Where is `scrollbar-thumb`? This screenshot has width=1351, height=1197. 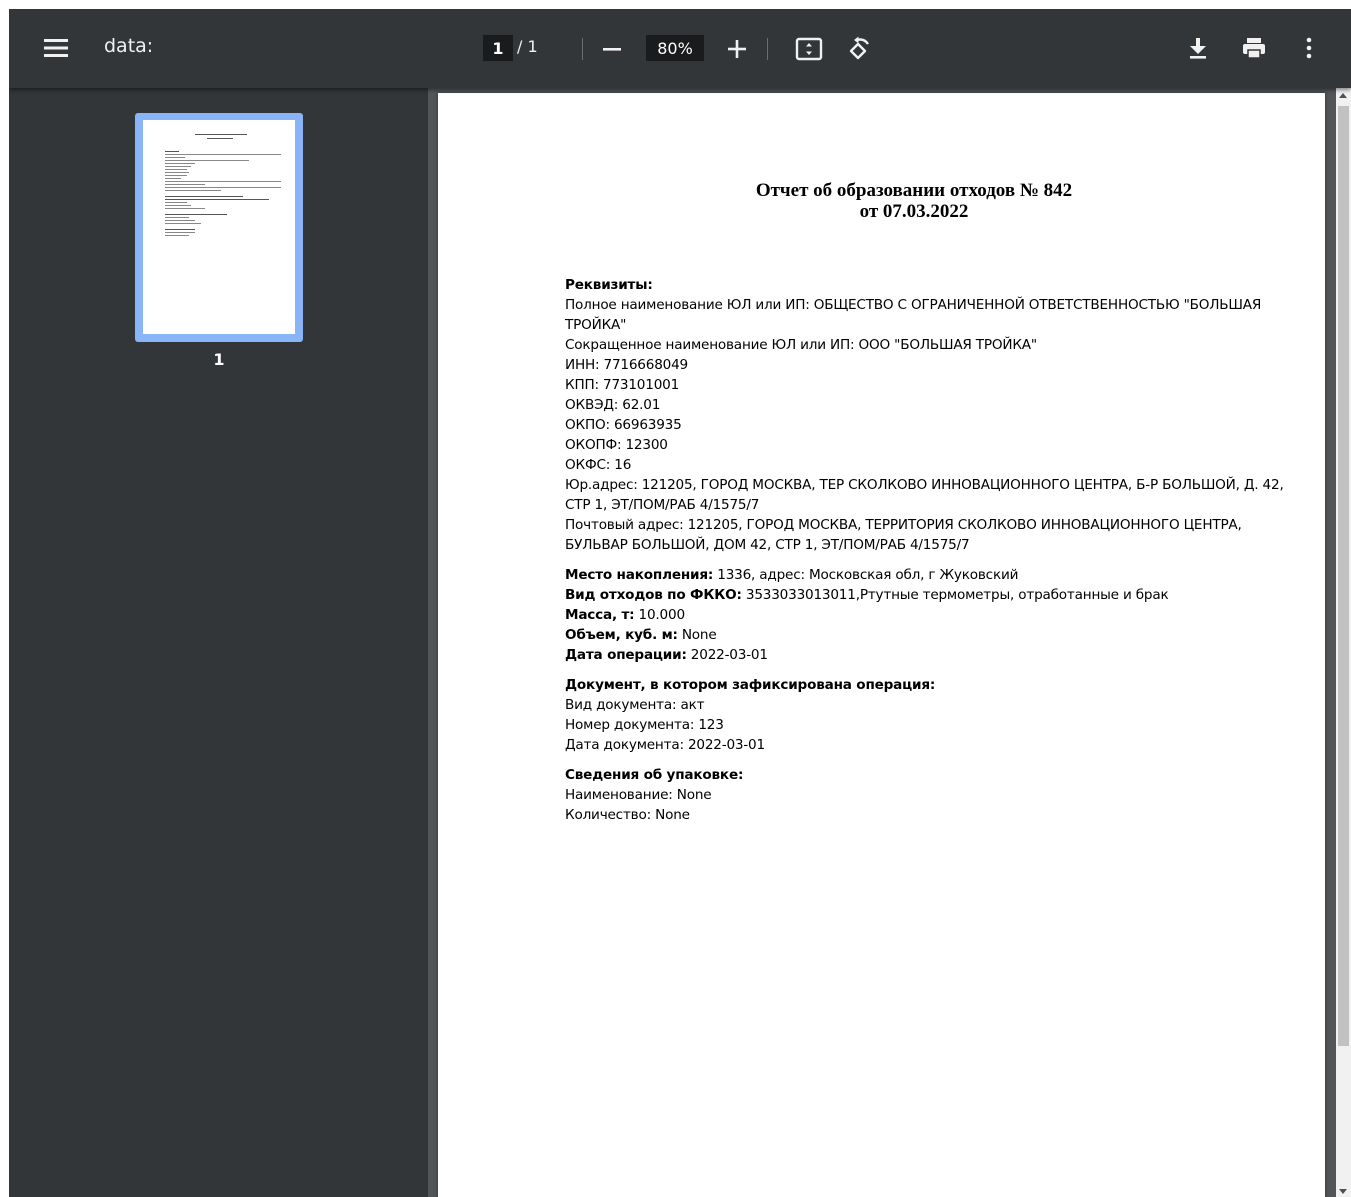 scrollbar-thumb is located at coordinates (1343, 576).